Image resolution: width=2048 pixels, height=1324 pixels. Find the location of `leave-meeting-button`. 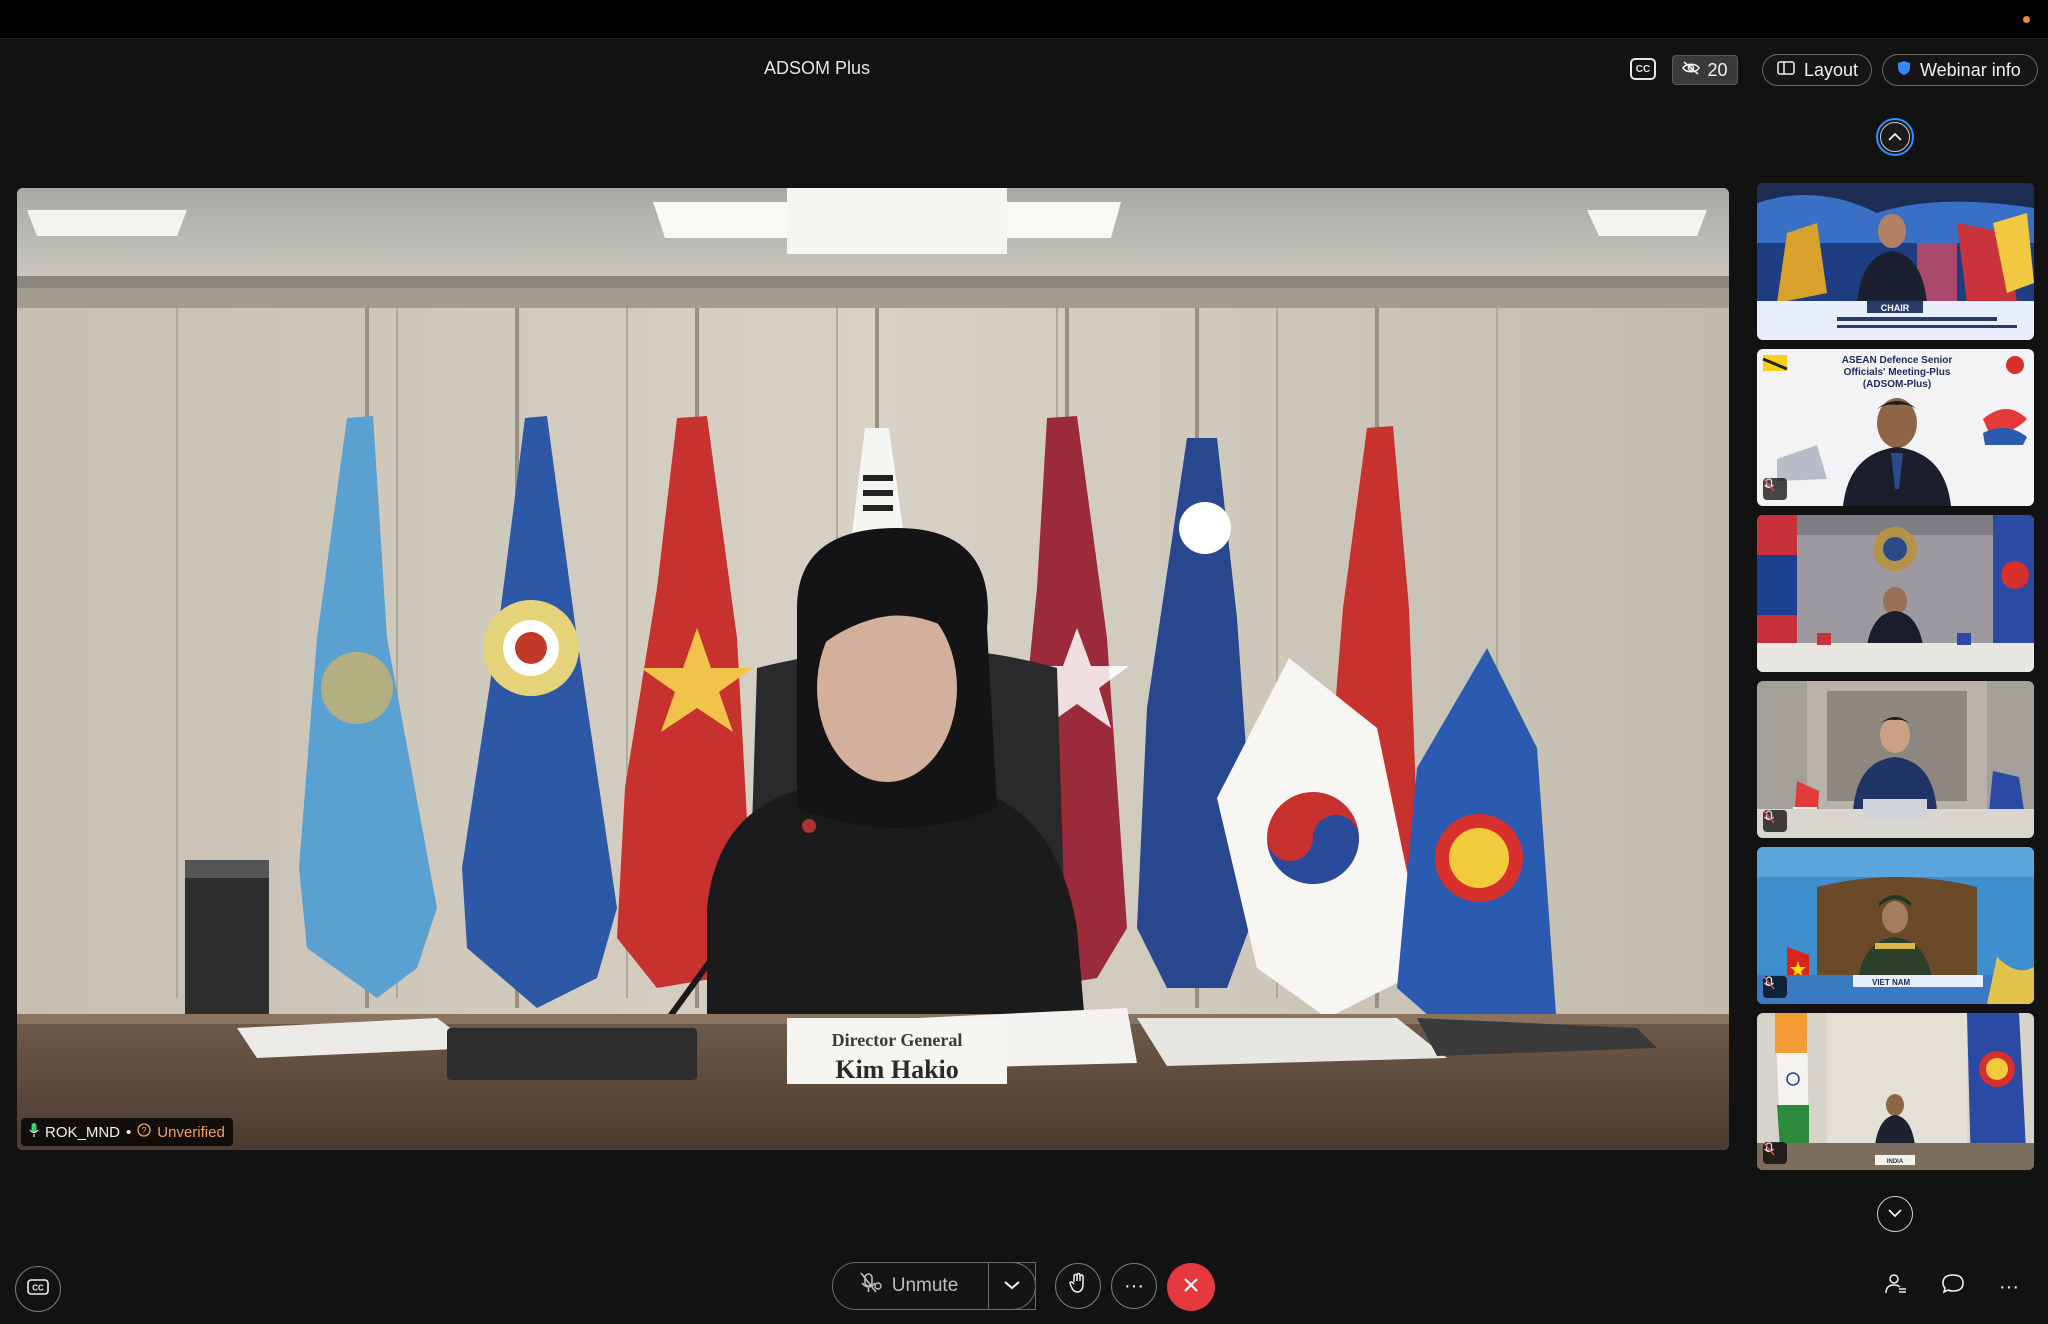

leave-meeting-button is located at coordinates (1191, 1287).